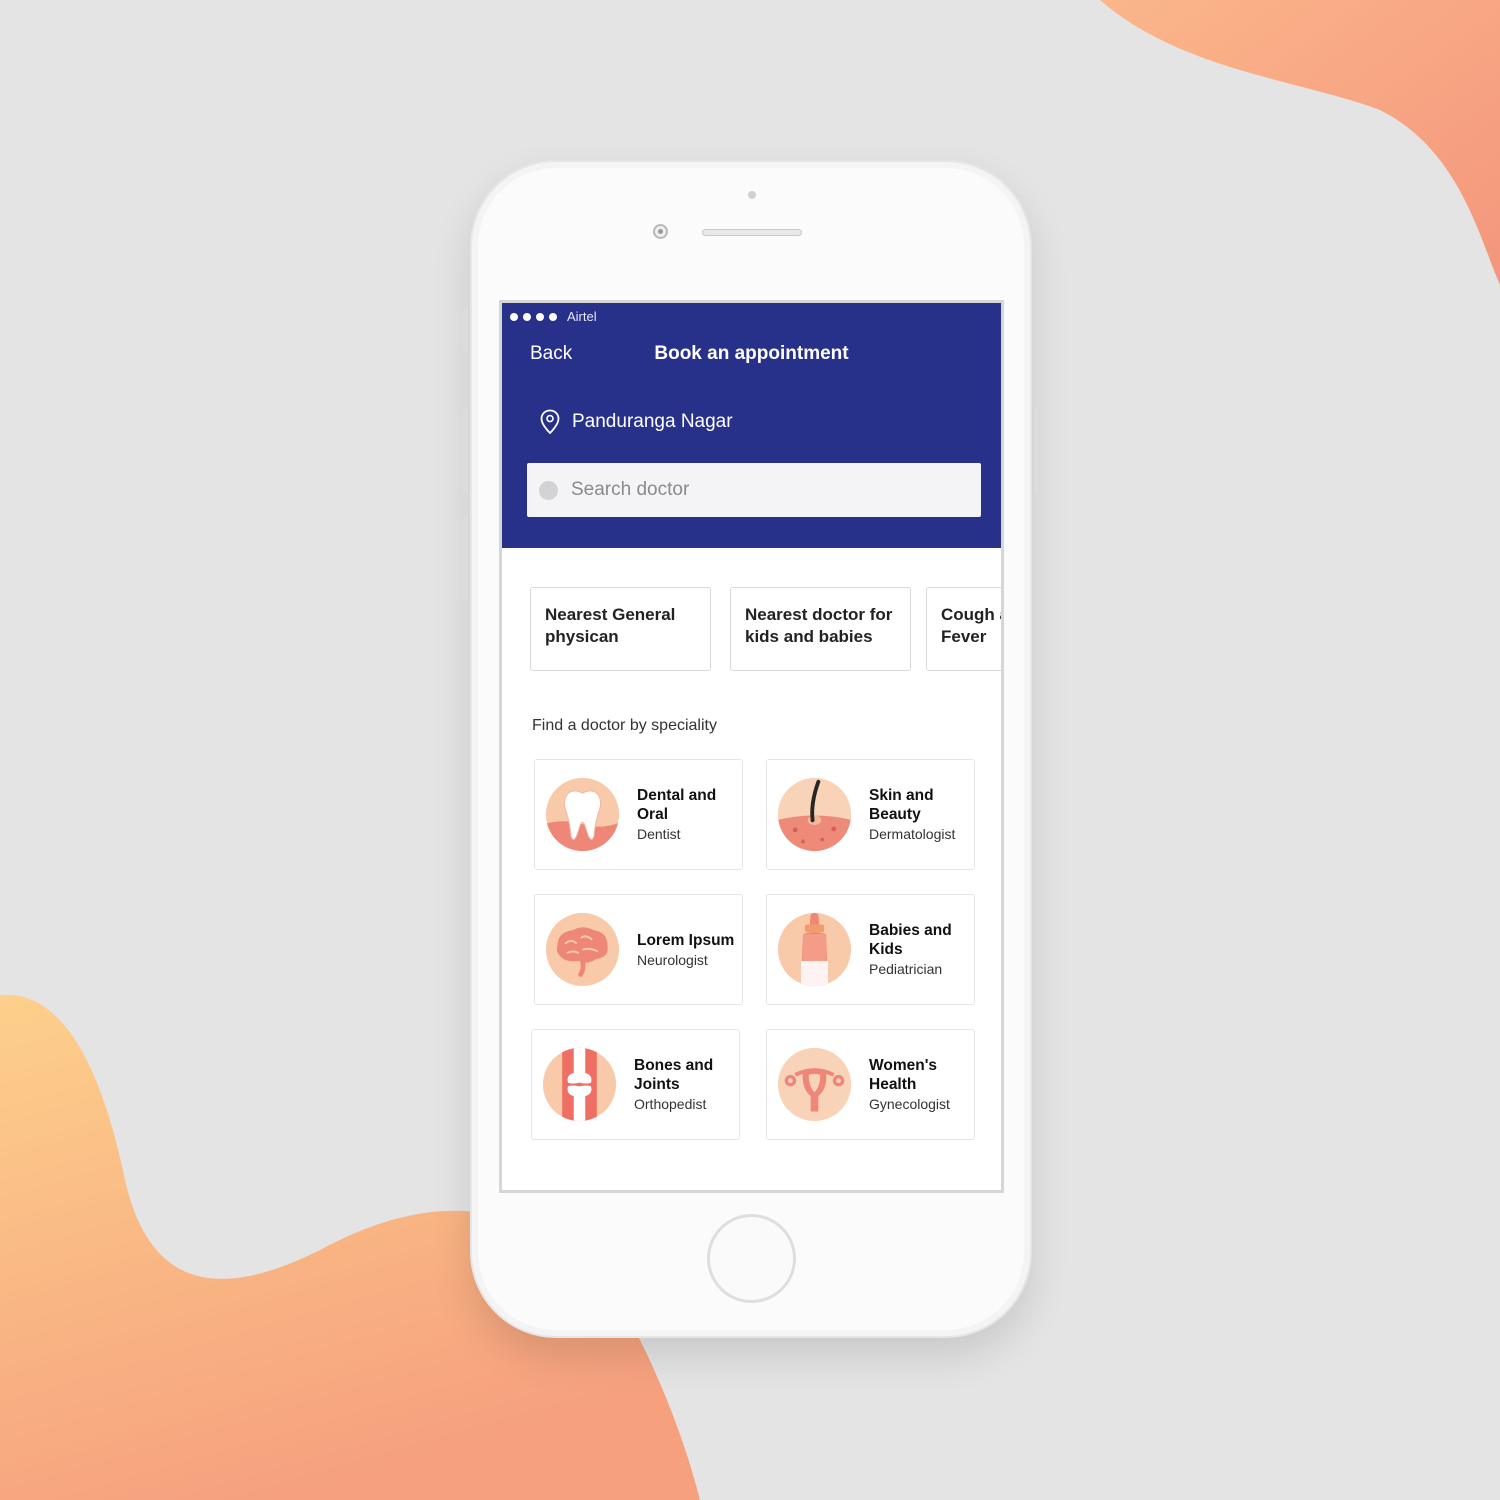 The width and height of the screenshot is (1500, 1500). What do you see at coordinates (677, 795) in the screenshot?
I see `speciality-title-line1: Dental and` at bounding box center [677, 795].